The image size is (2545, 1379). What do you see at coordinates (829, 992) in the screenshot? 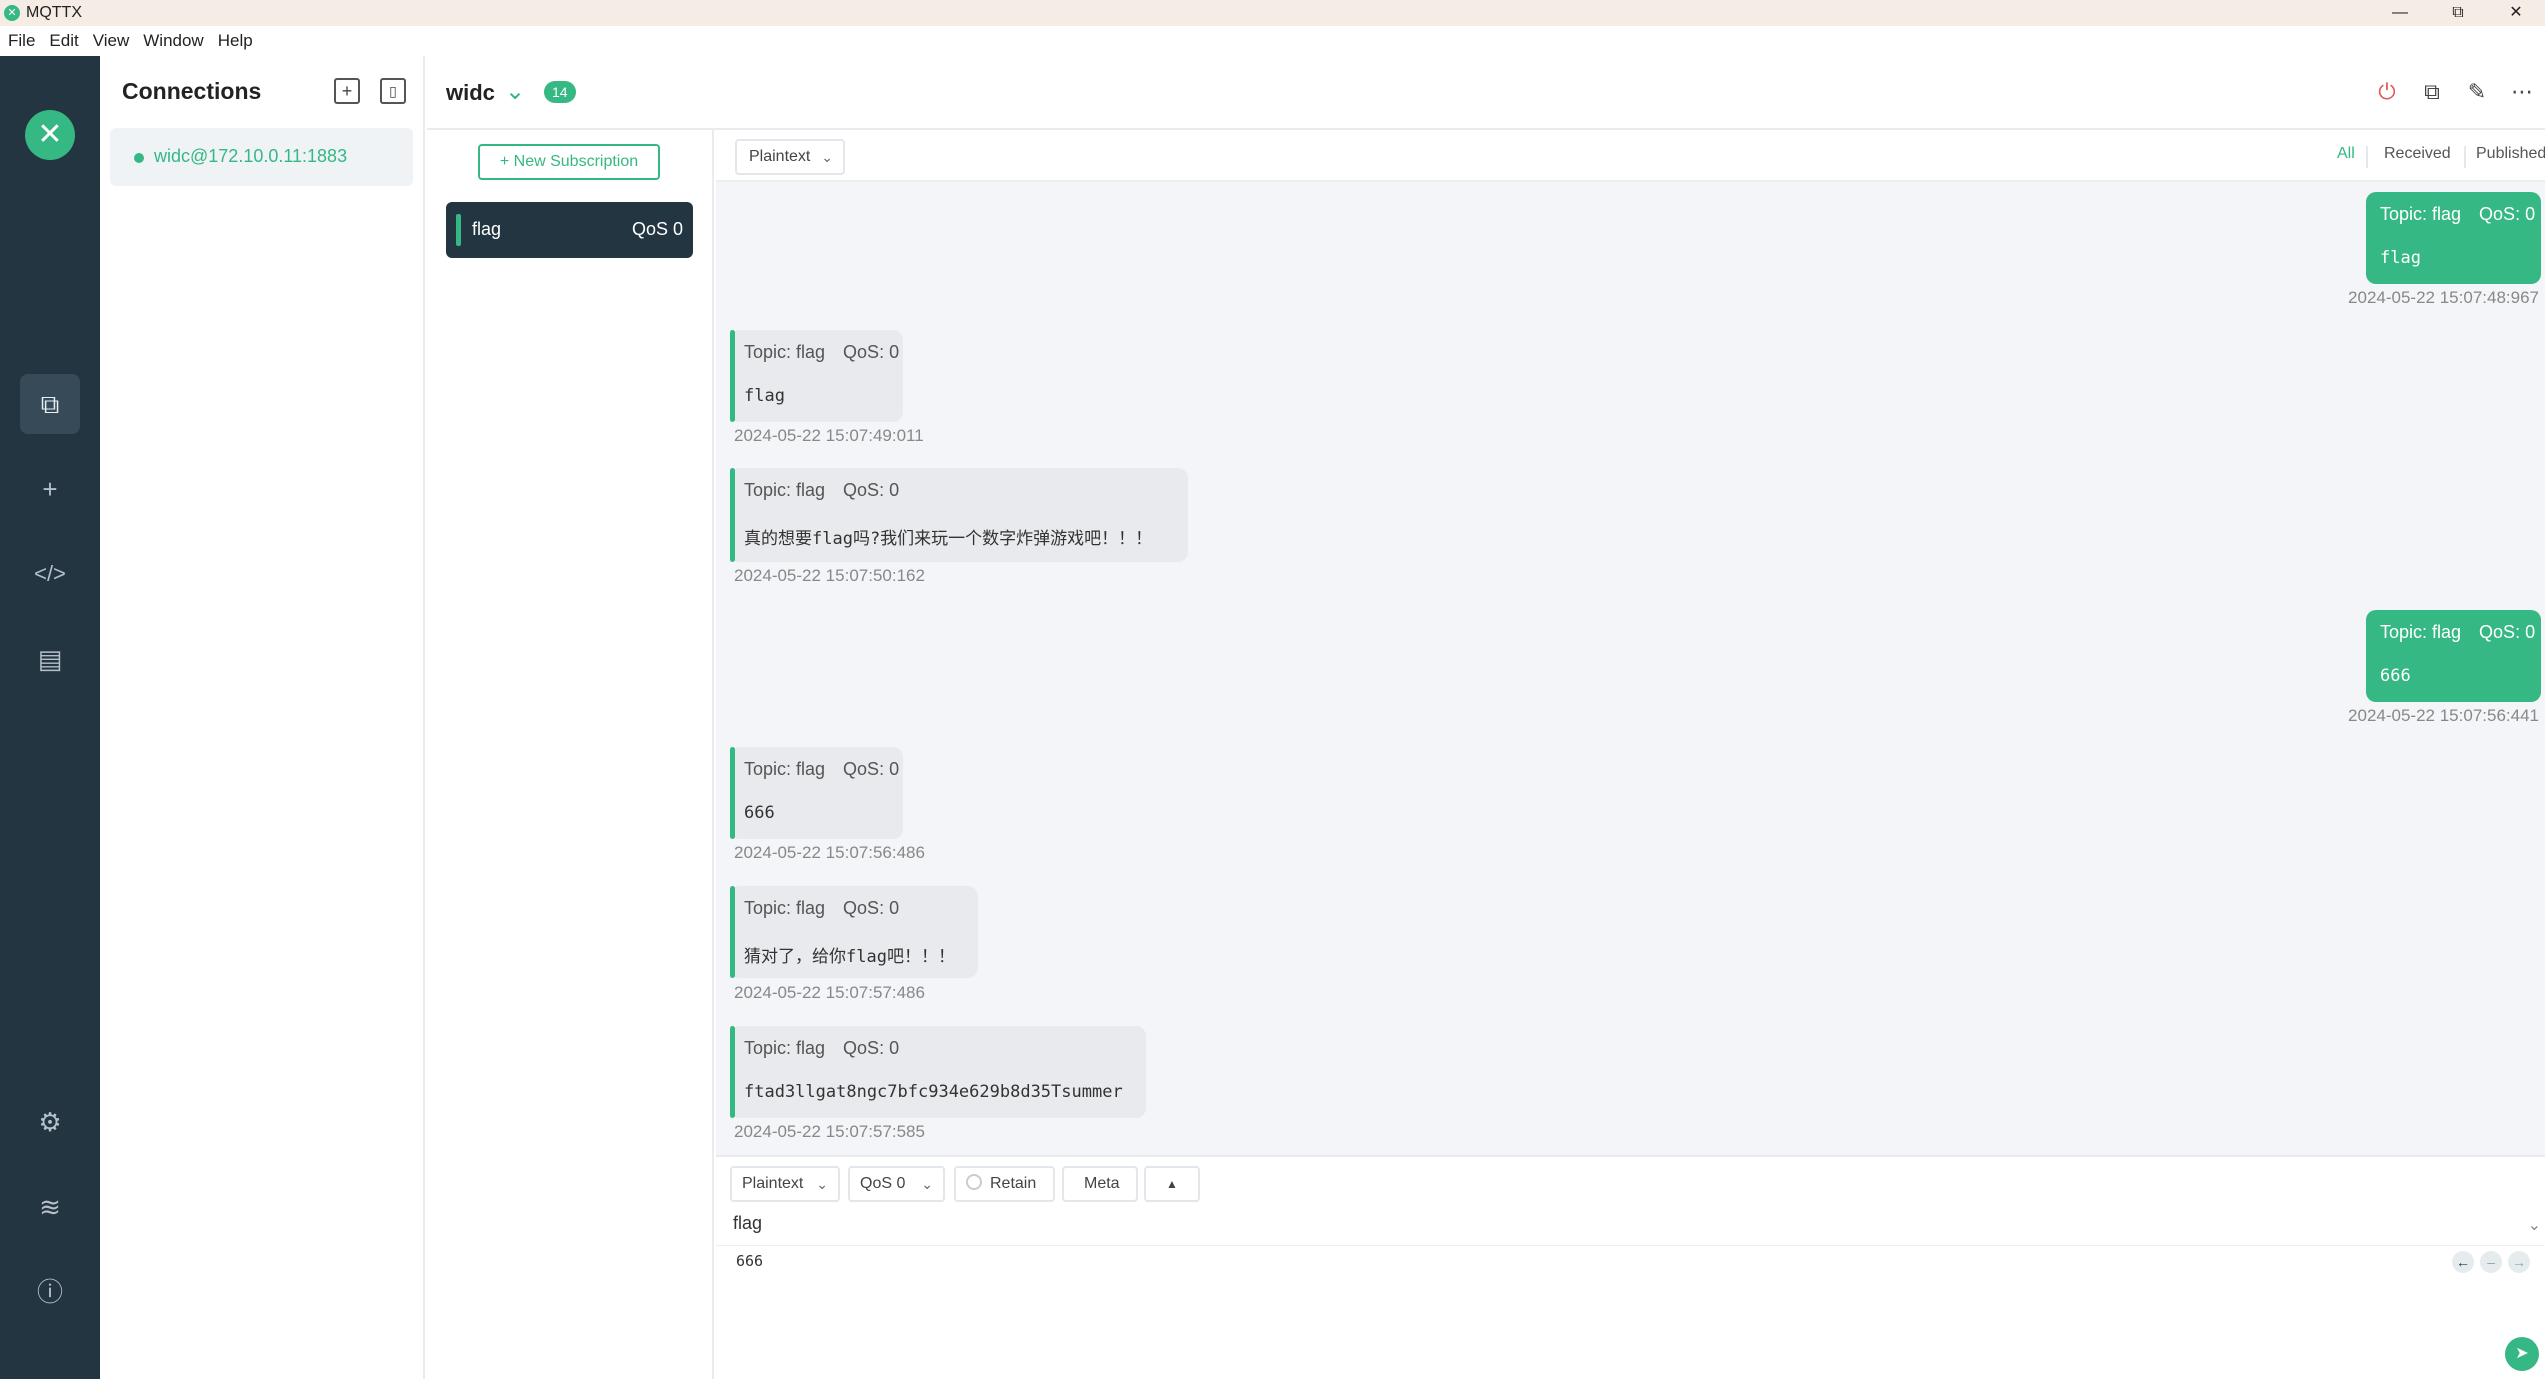
I see `message-timestamp: 2024-05-22 15:07:57:486` at bounding box center [829, 992].